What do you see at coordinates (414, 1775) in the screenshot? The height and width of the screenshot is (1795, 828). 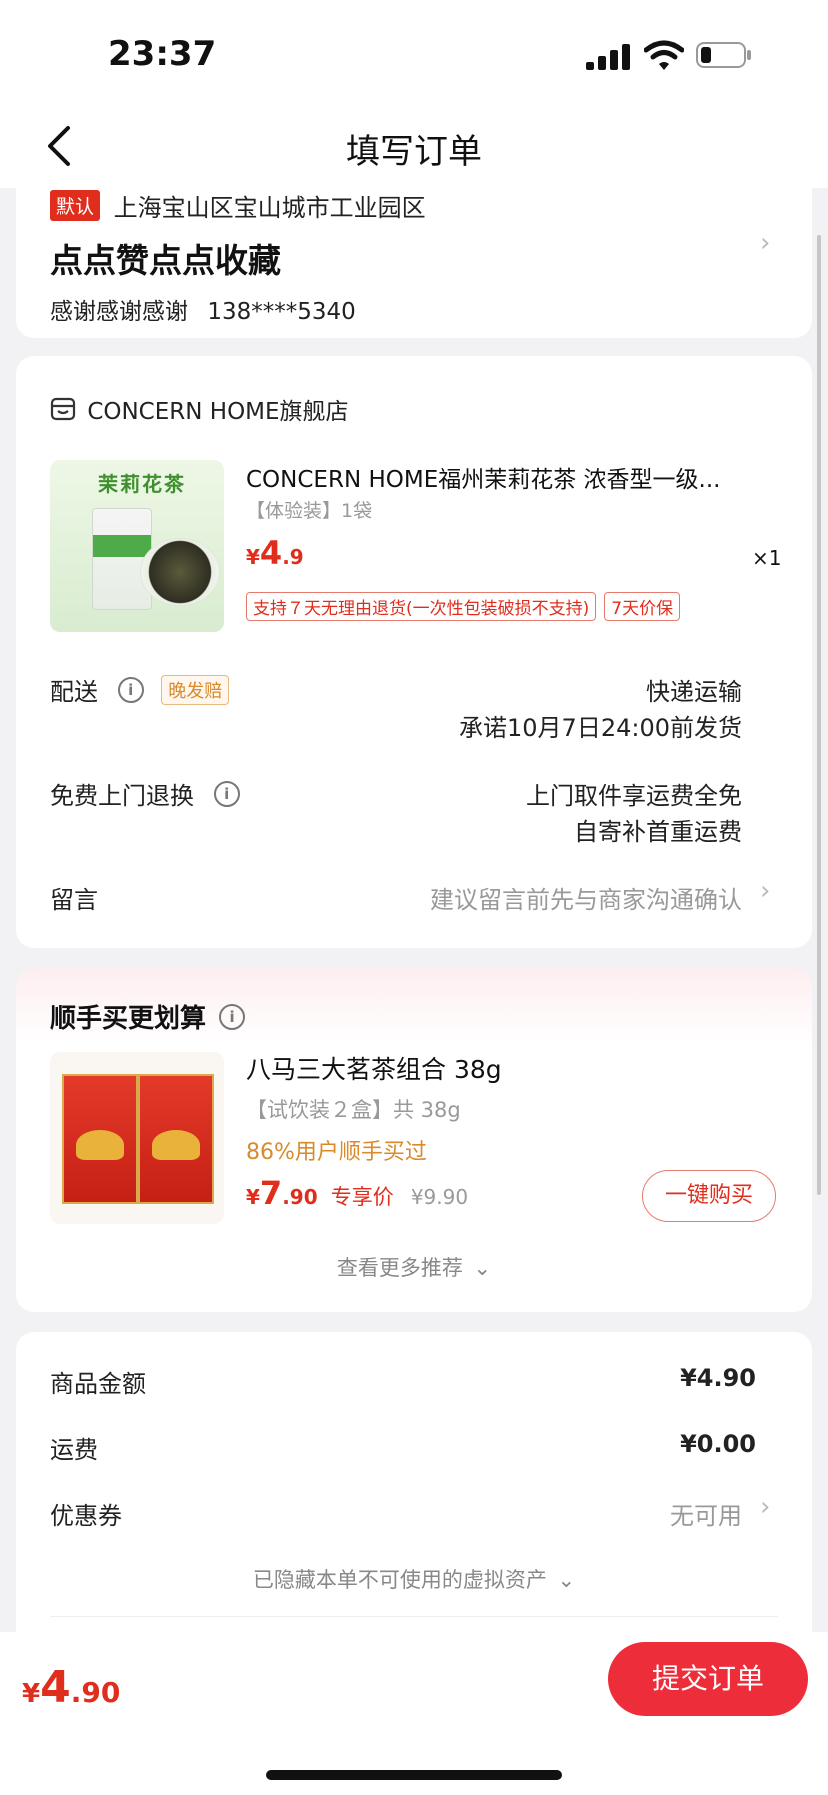 I see `home-indicator` at bounding box center [414, 1775].